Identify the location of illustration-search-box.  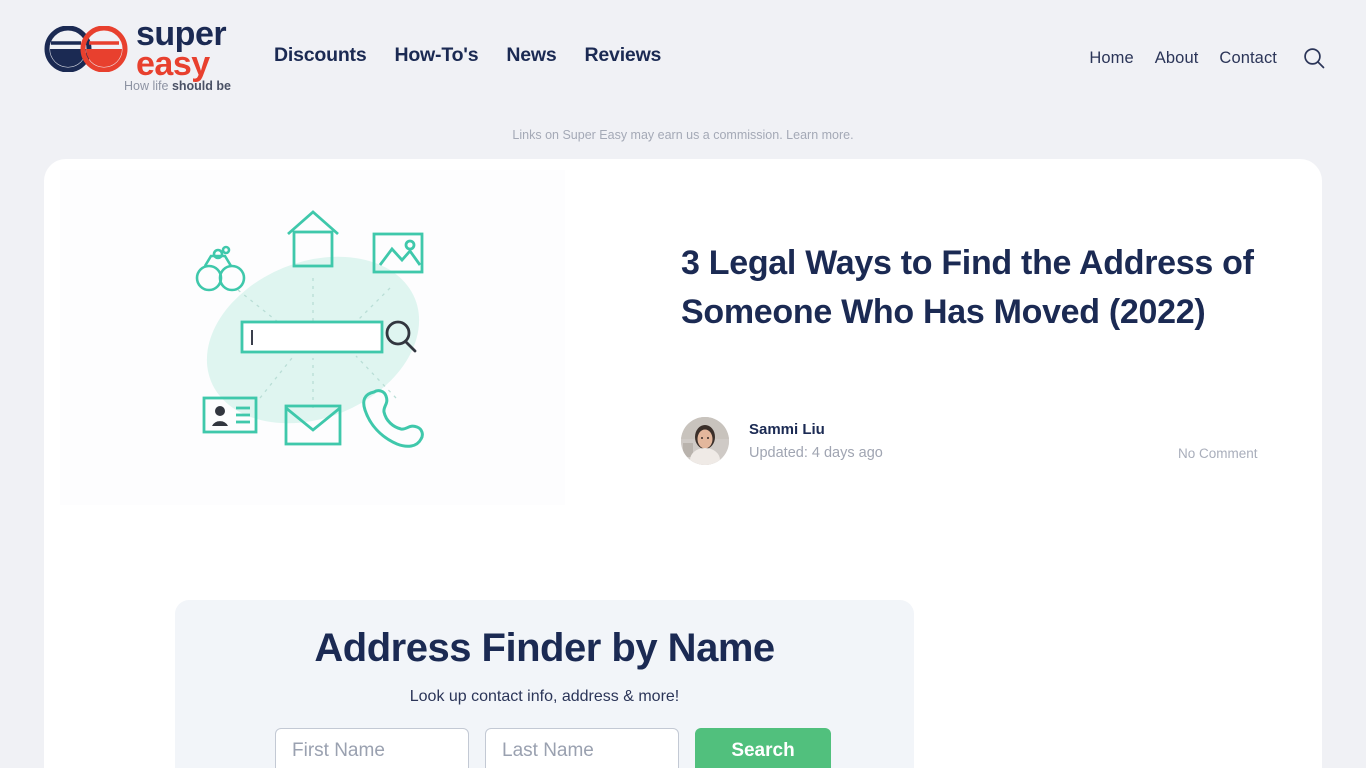
(312, 337).